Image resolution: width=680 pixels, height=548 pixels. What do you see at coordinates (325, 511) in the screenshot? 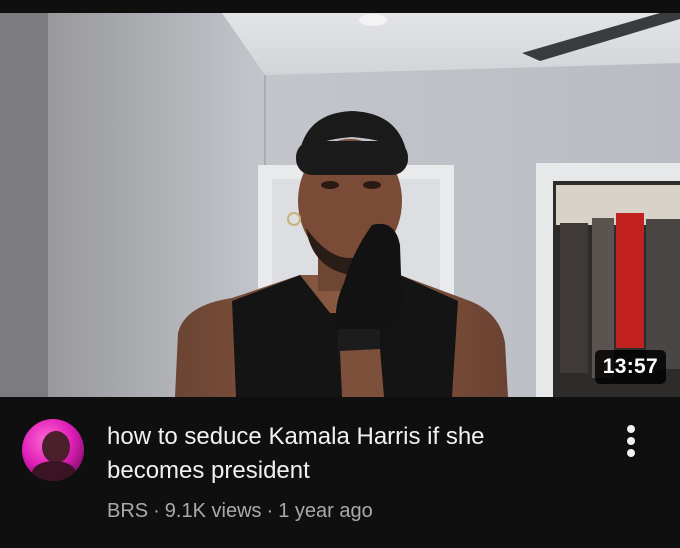
I see `upload-age: 1 year ago` at bounding box center [325, 511].